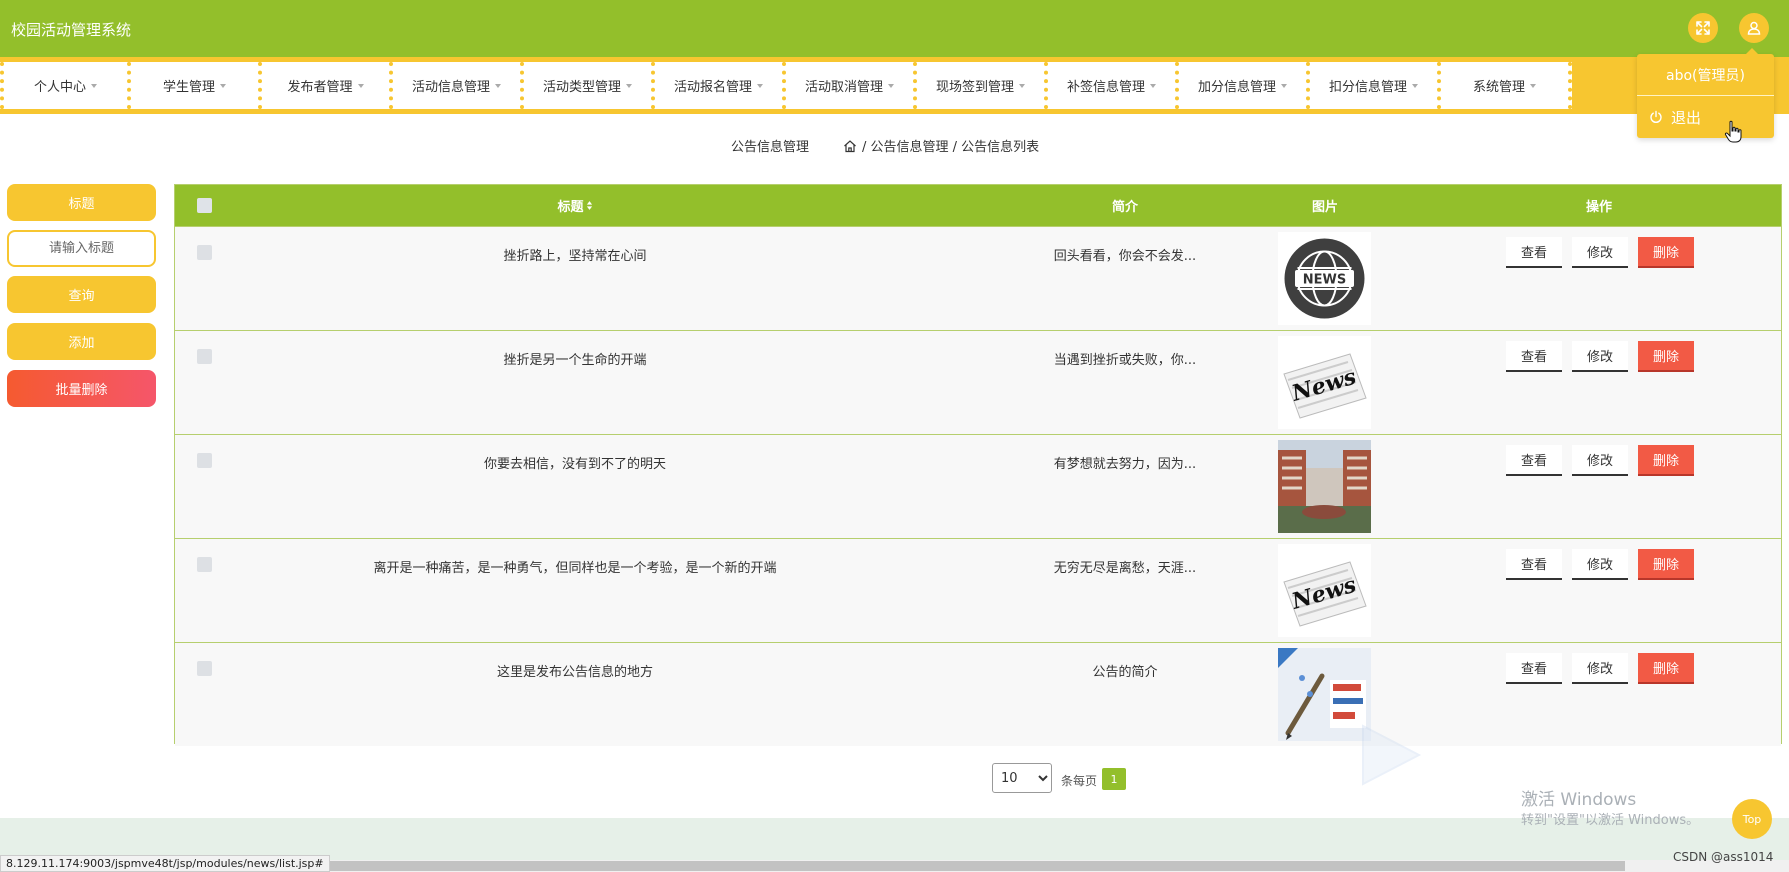  What do you see at coordinates (1579, 800) in the screenshot?
I see `windows-activation-title: 激活 Windows` at bounding box center [1579, 800].